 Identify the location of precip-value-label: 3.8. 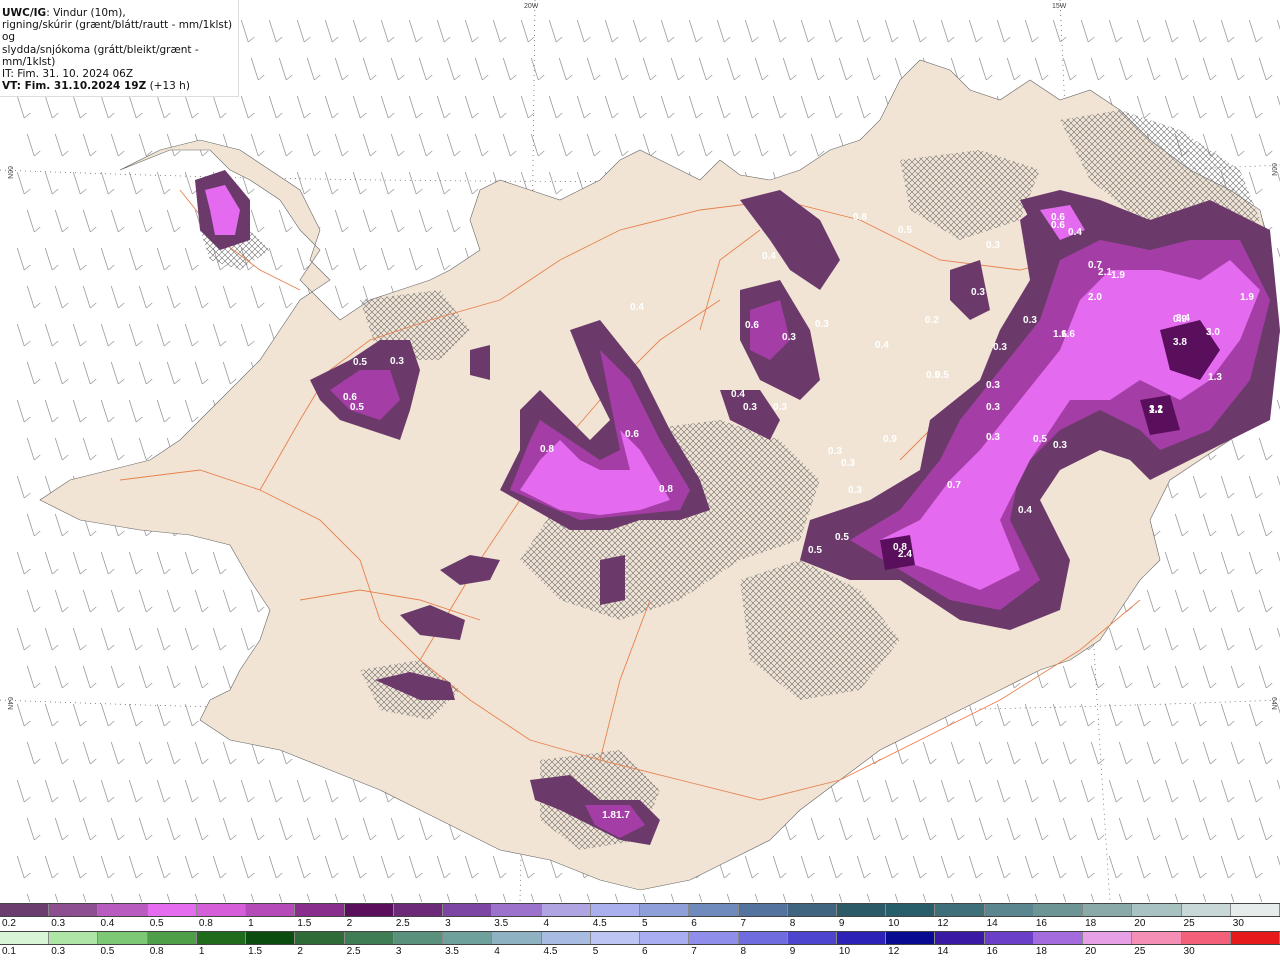
(1180, 342).